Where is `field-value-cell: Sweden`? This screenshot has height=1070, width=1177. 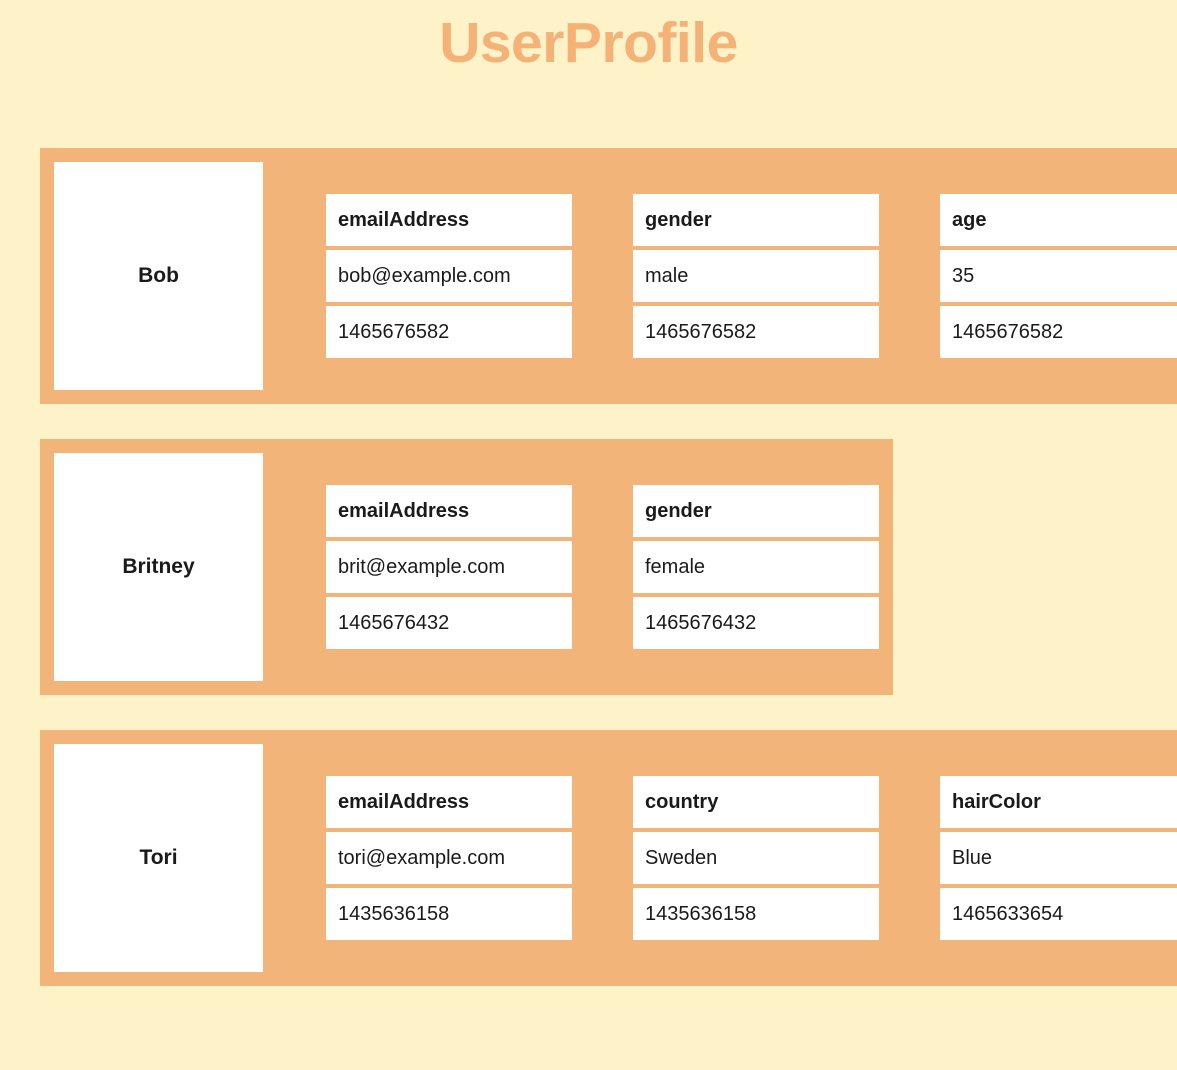
field-value-cell: Sweden is located at coordinates (756, 858).